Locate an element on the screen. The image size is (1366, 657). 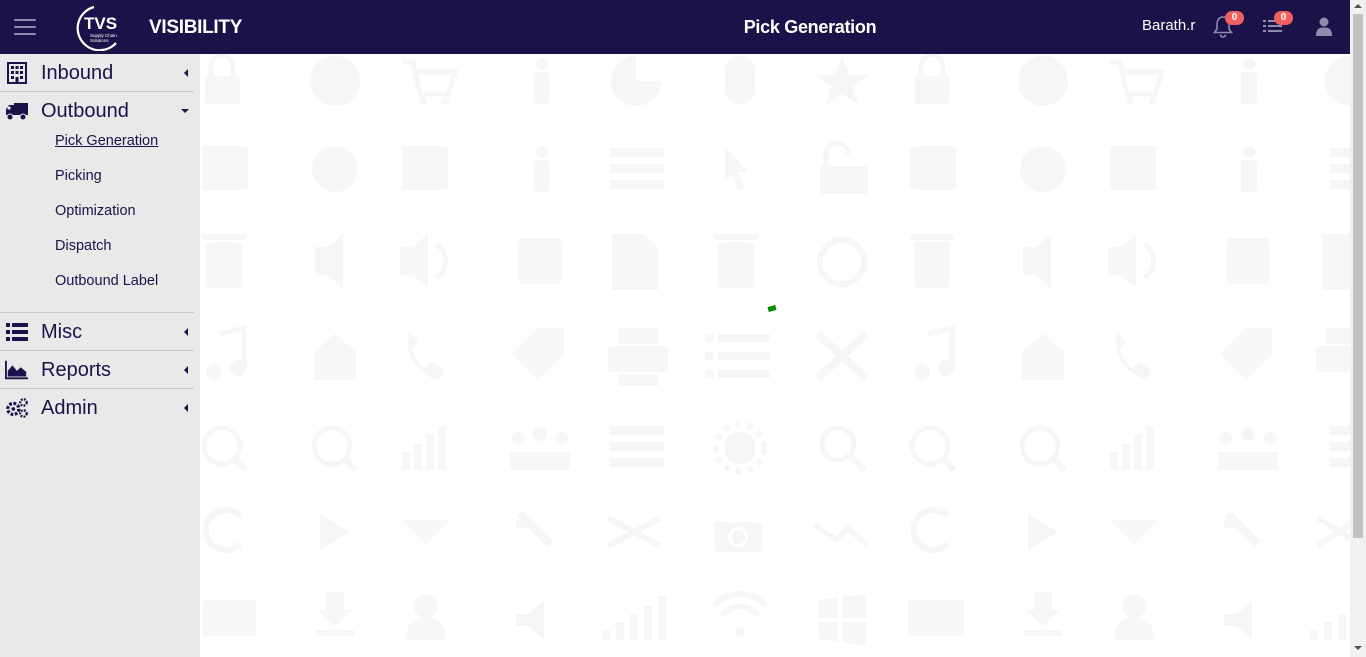
svg-text: Solutions is located at coordinates (99, 40).